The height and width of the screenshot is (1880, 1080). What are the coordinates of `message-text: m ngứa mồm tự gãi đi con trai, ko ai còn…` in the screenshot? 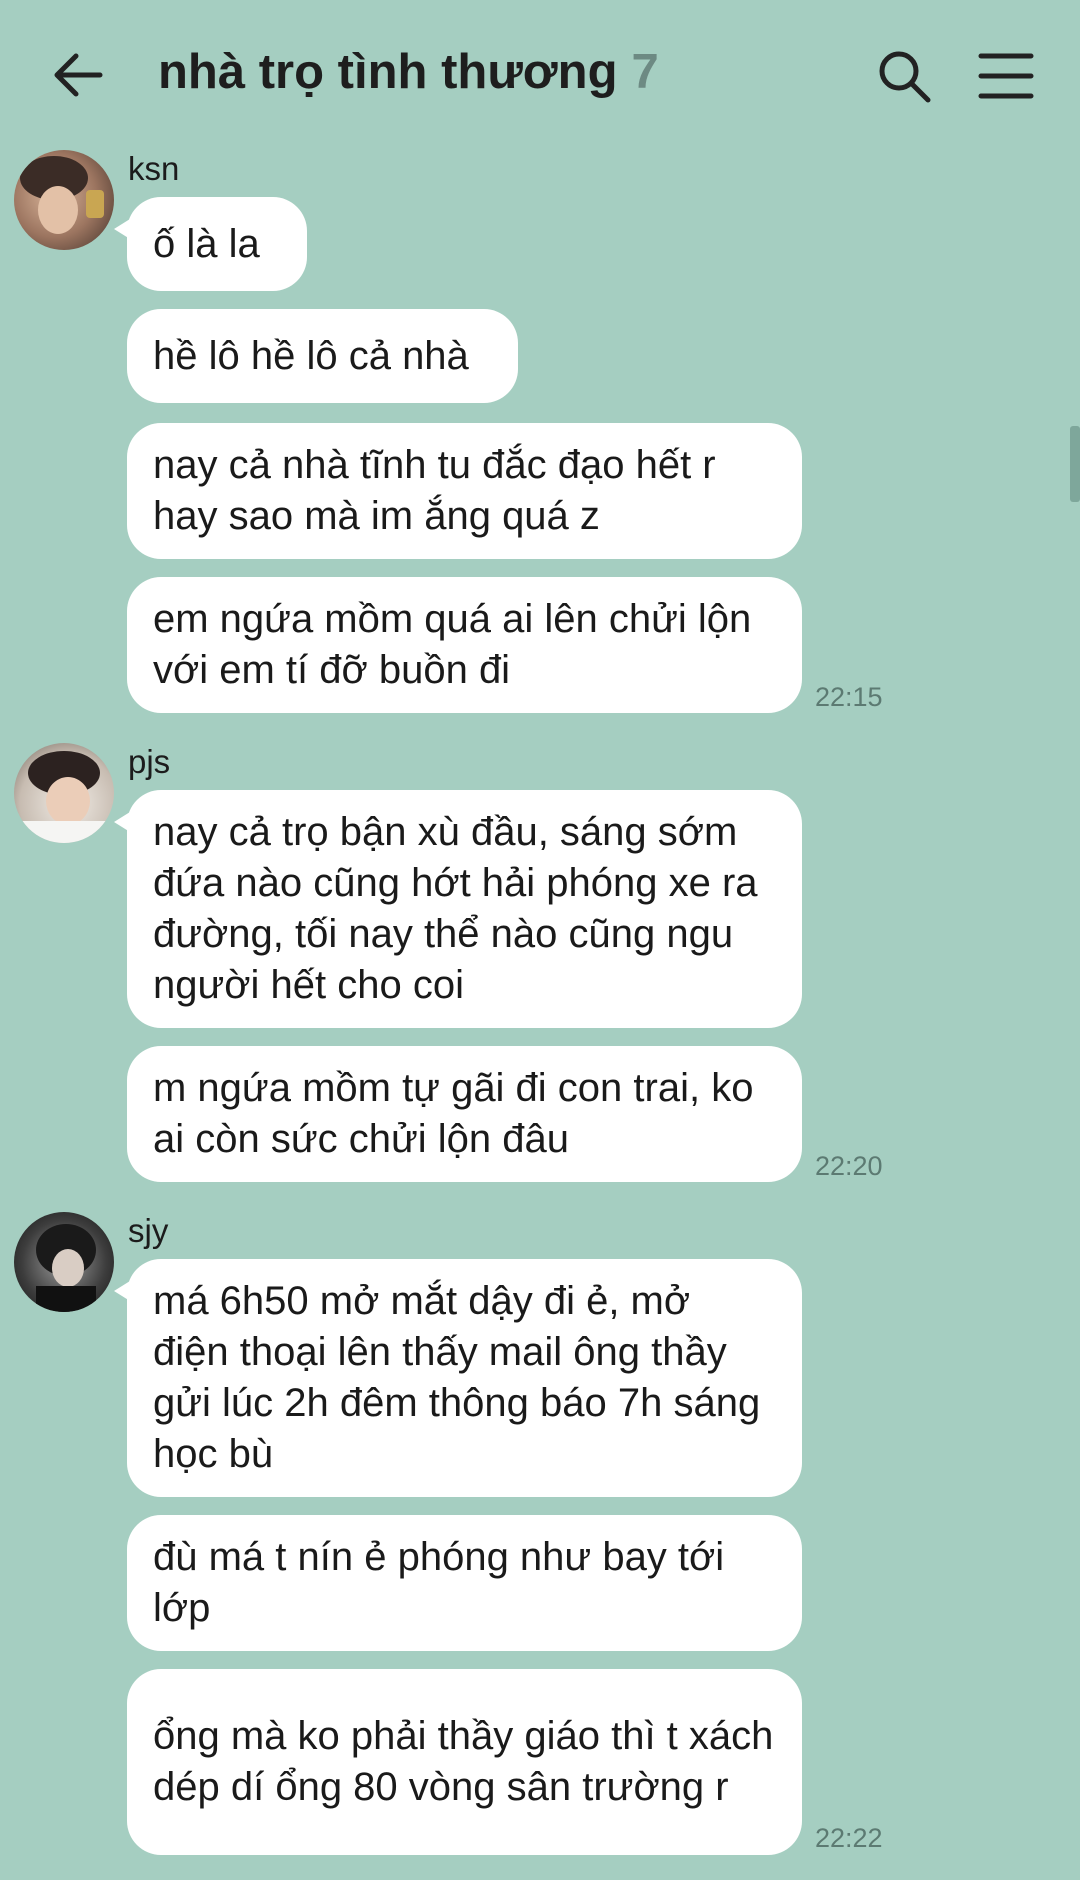 It's located at (453, 1113).